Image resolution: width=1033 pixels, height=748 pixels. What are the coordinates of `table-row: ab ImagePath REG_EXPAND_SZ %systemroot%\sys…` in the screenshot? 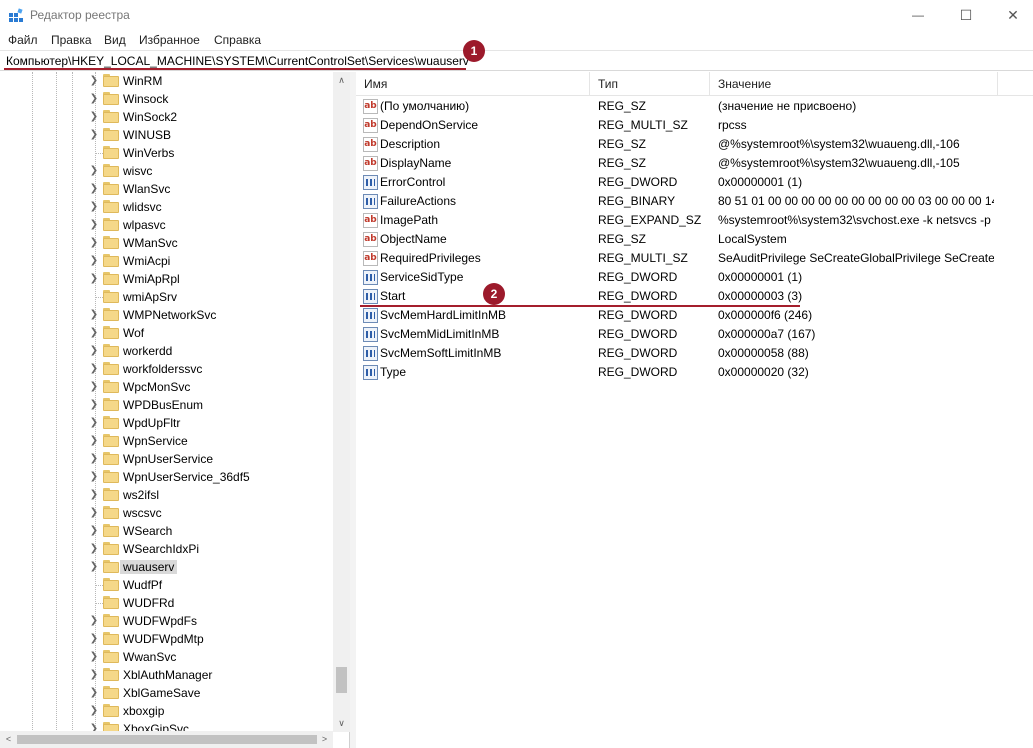 It's located at (694, 220).